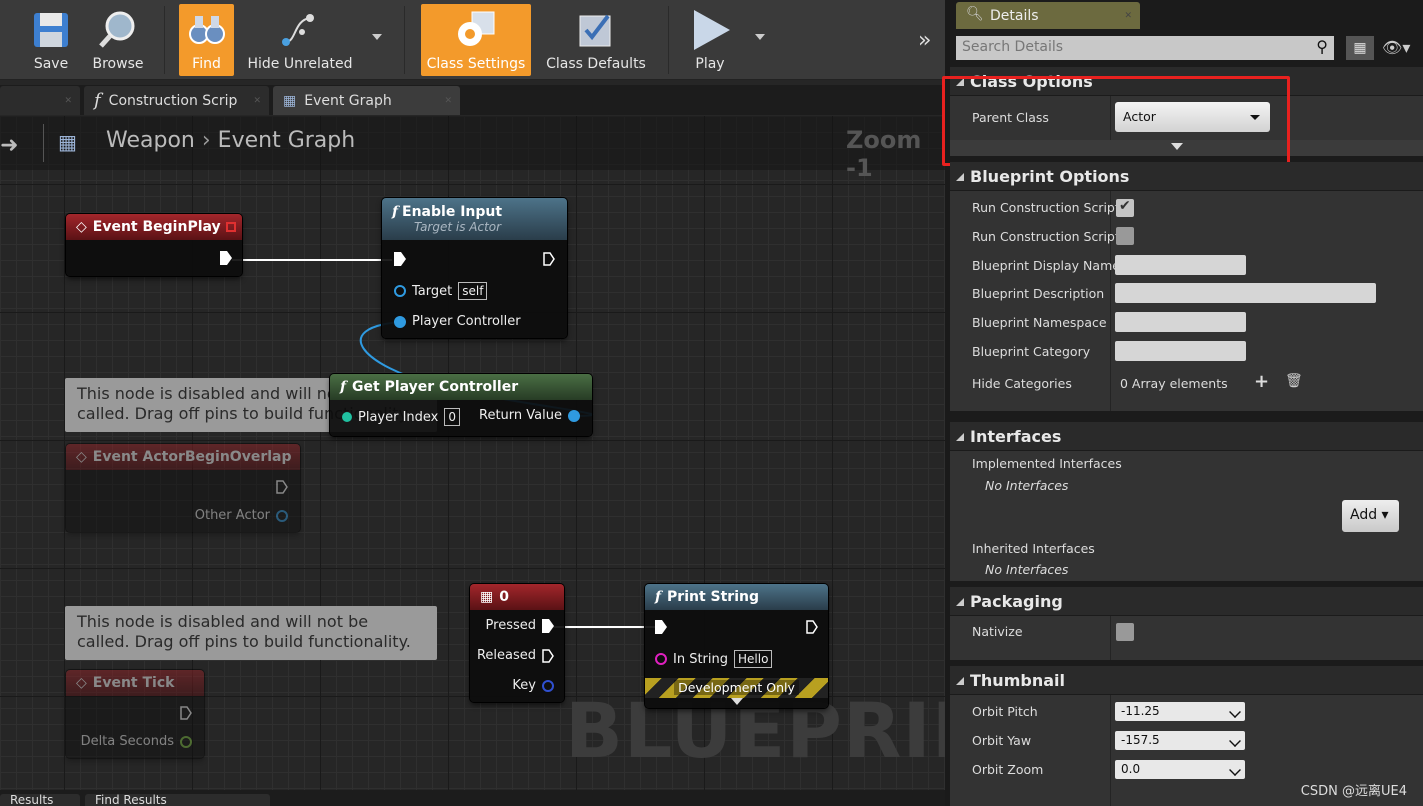 The height and width of the screenshot is (806, 1423). I want to click on tab-construction-script: f Construction Scrip ✕, so click(176, 100).